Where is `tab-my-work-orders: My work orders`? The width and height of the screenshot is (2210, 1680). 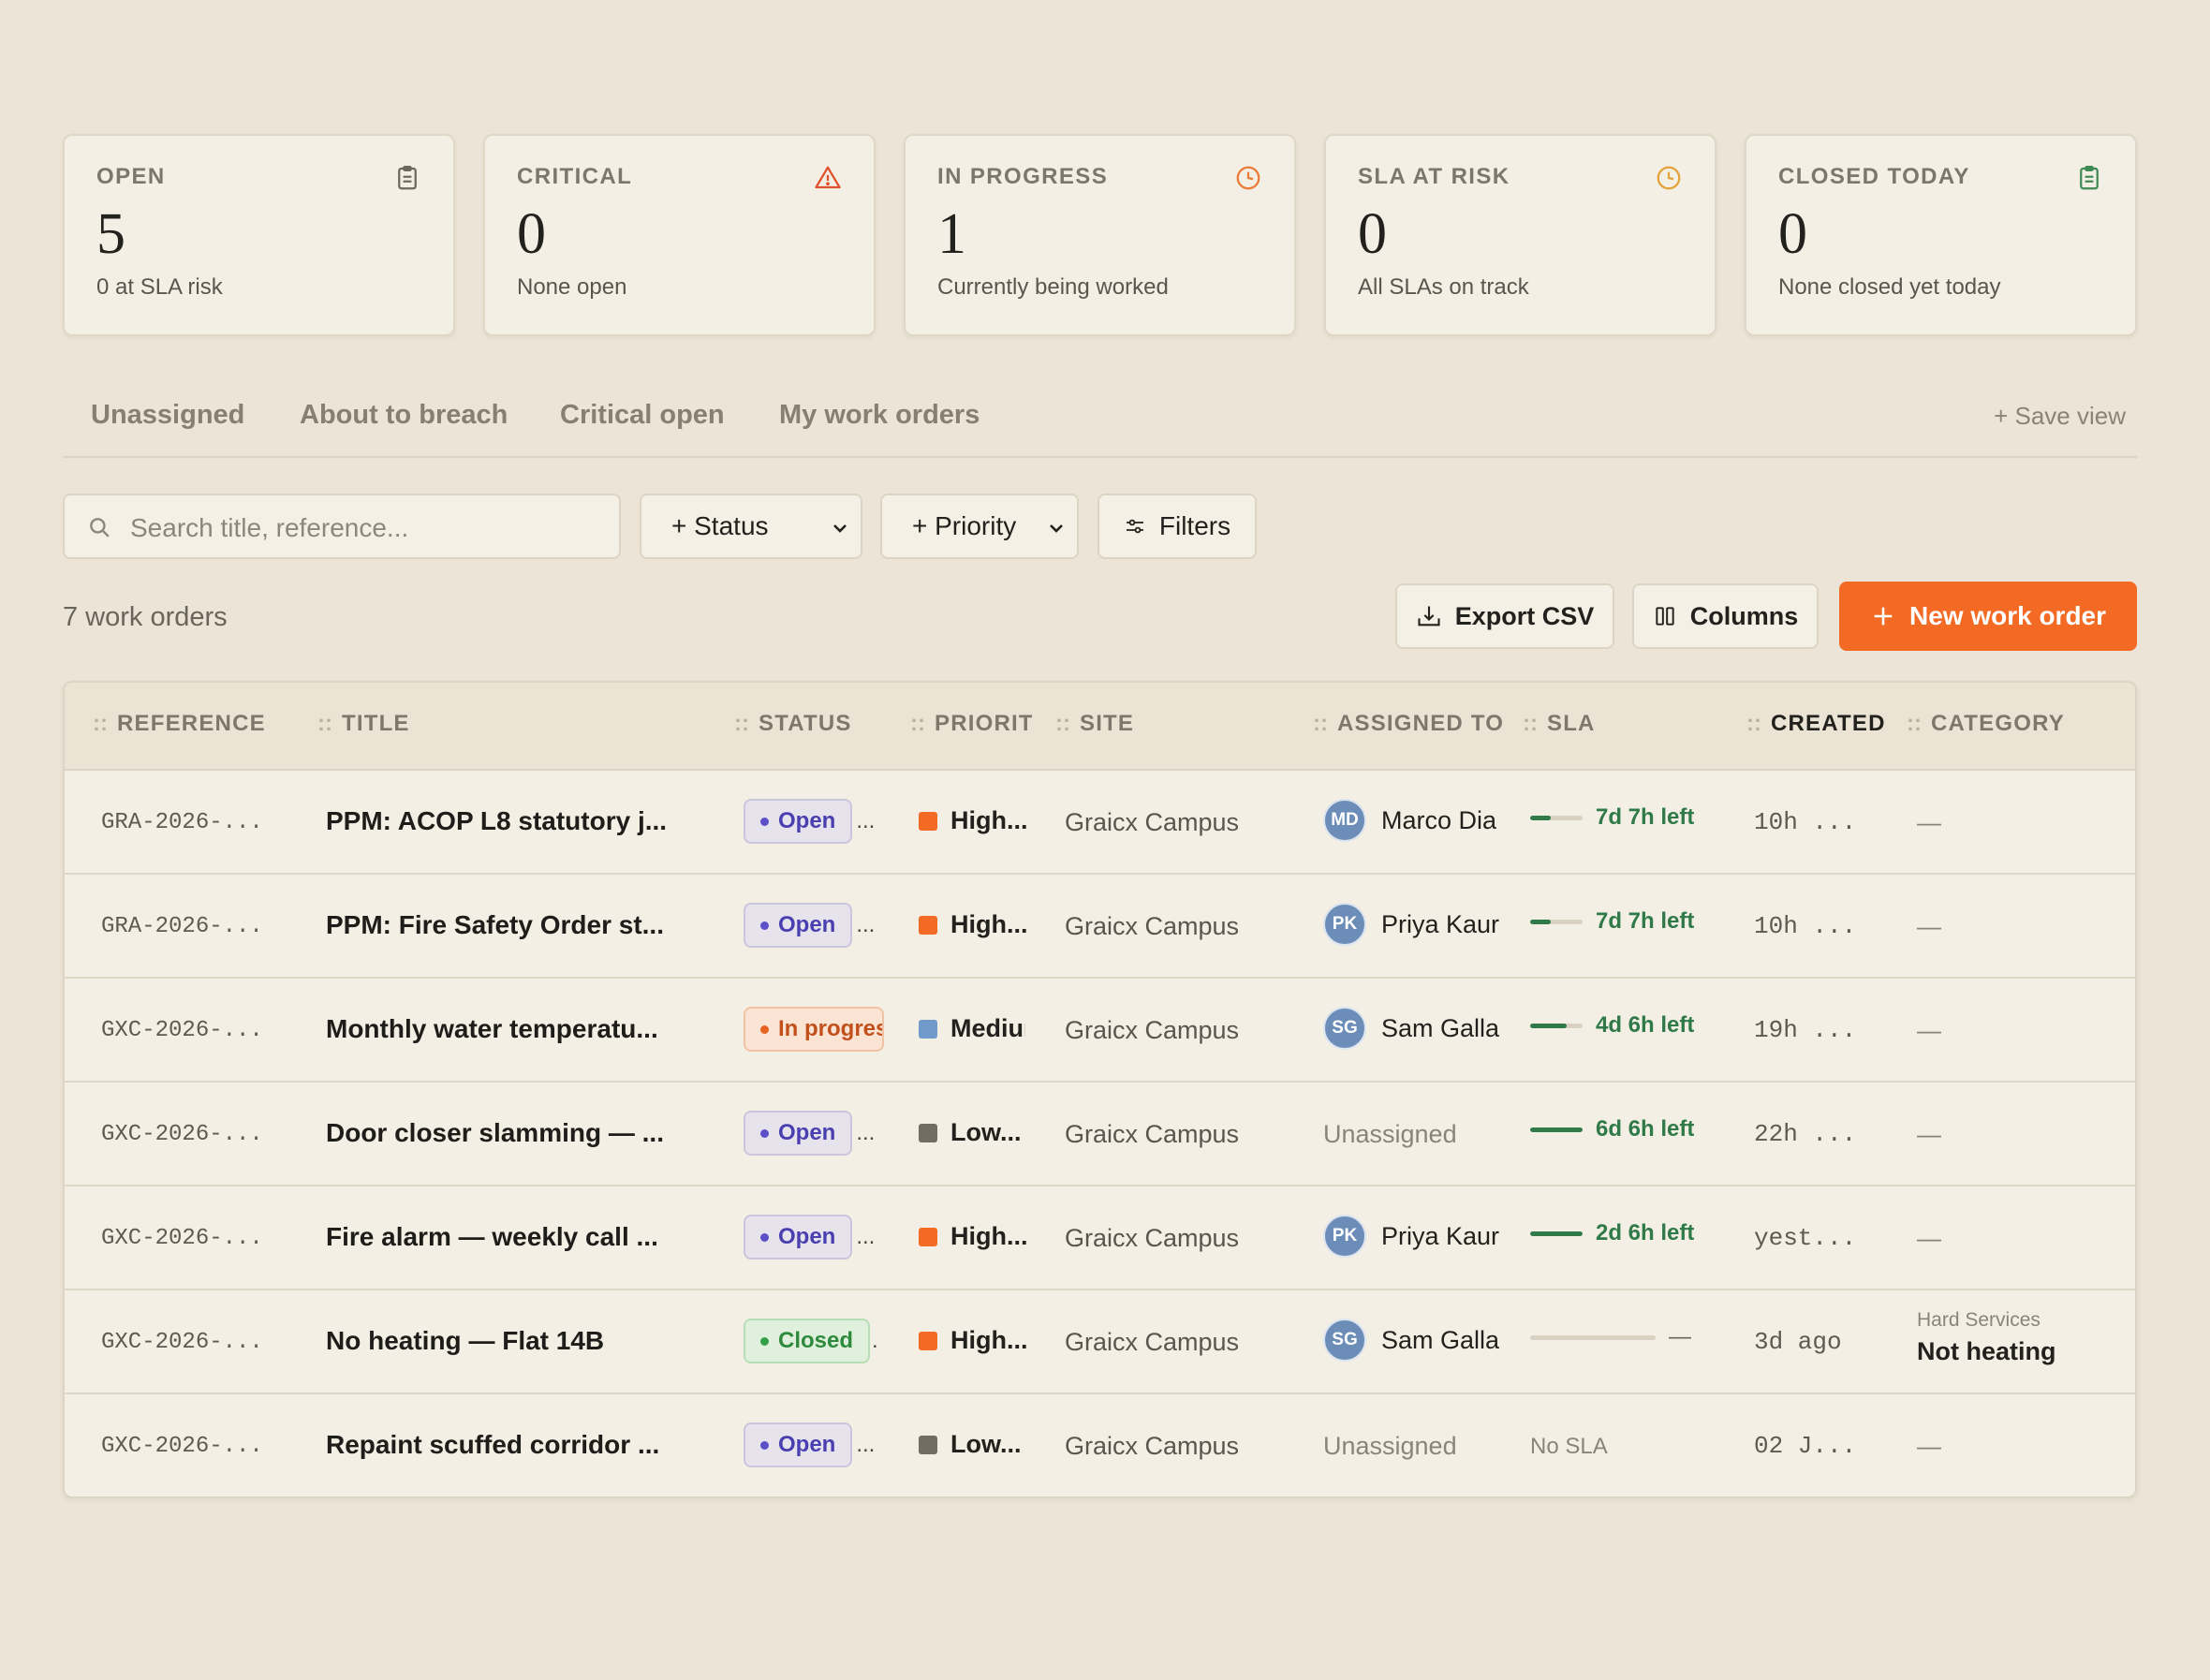
tab-my-work-orders: My work orders is located at coordinates (879, 415).